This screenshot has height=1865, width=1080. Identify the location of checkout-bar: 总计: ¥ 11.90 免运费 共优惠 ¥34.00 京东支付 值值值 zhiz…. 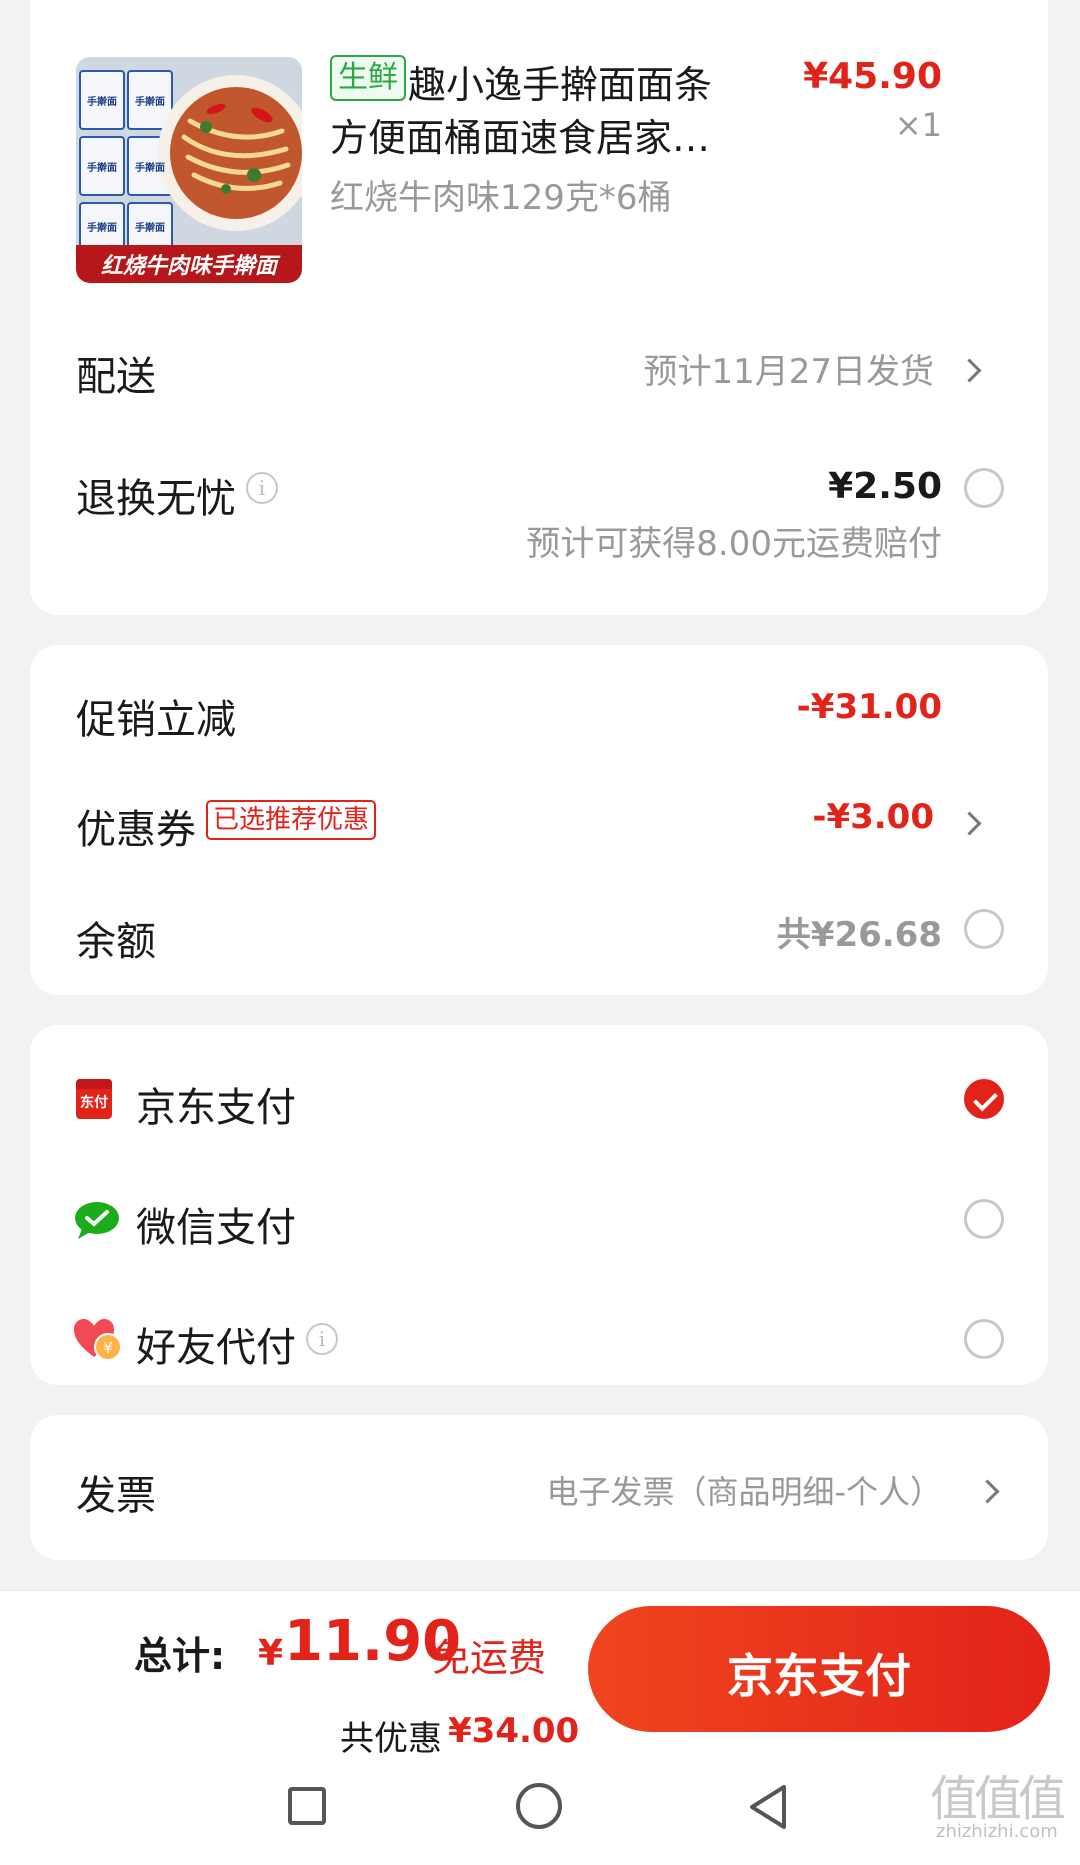
(540, 1727).